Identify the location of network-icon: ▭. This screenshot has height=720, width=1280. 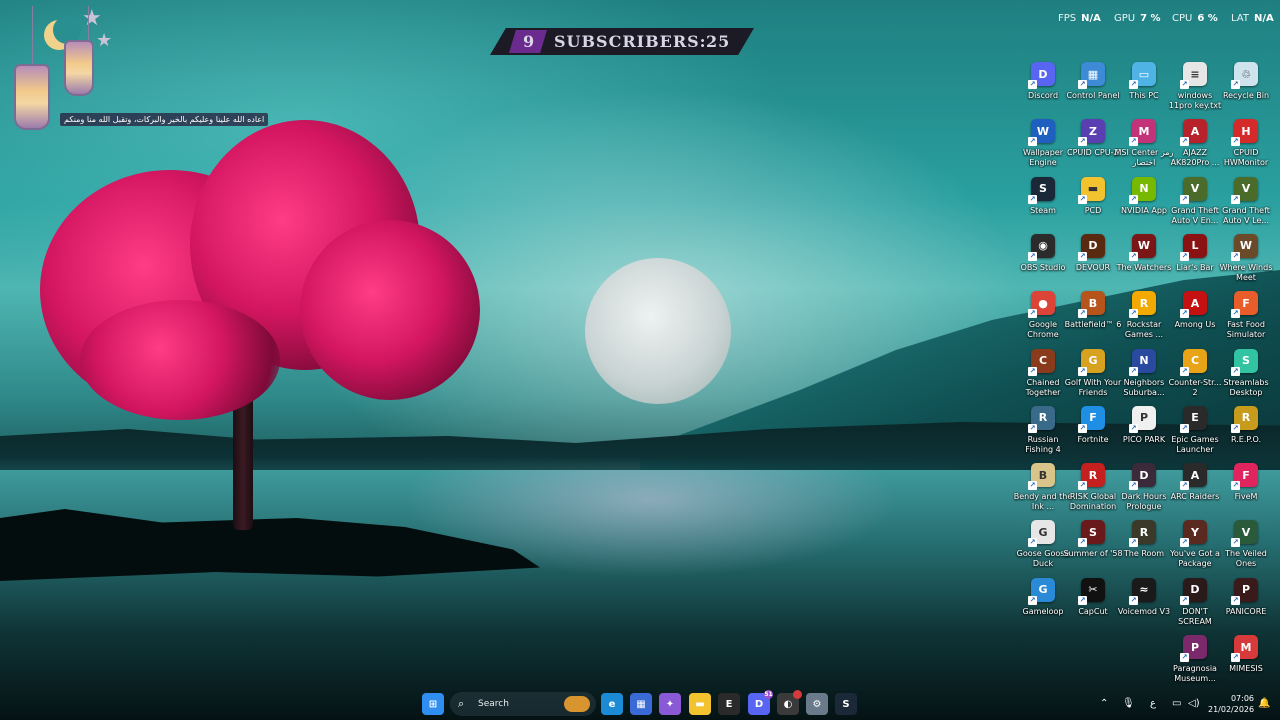
(1176, 704).